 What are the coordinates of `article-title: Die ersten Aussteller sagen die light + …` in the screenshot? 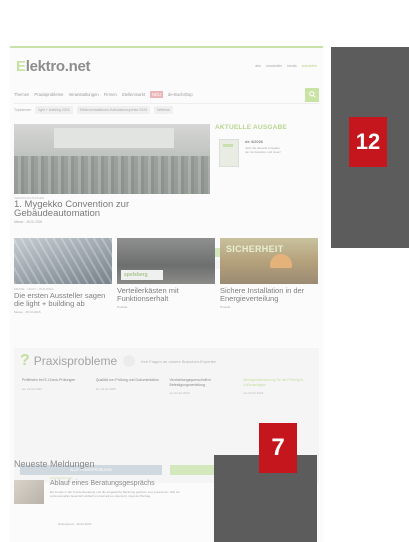 It's located at (63, 299).